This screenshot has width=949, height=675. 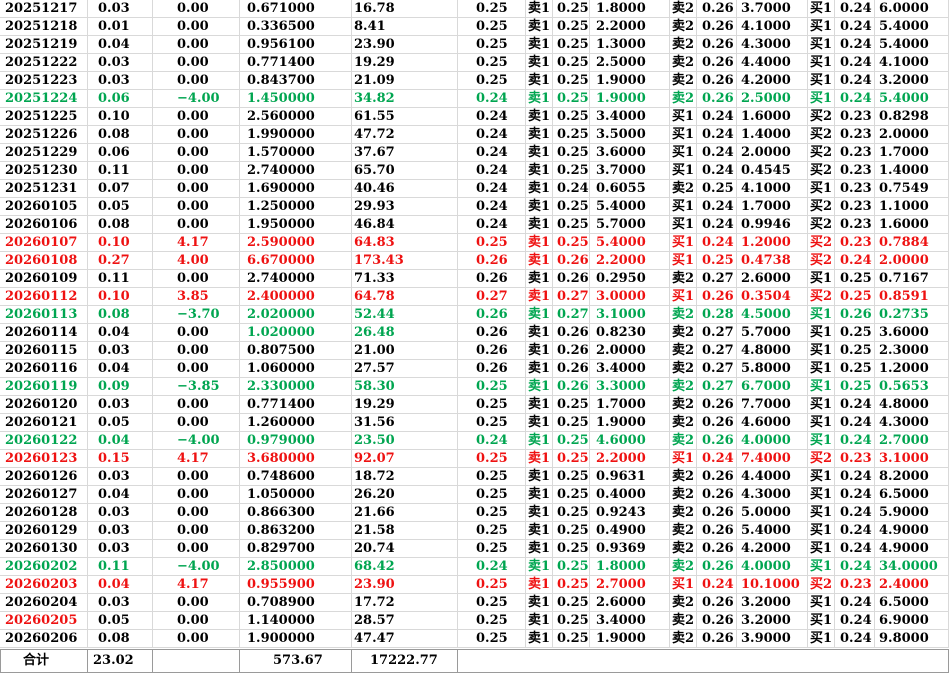 What do you see at coordinates (44, 603) in the screenshot?
I see `cell-date: 20260204` at bounding box center [44, 603].